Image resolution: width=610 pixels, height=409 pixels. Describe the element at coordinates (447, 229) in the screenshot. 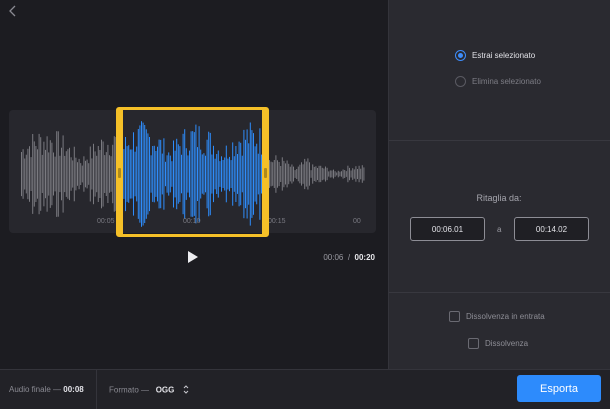

I see `trim-start-input: 00:06.01` at that location.